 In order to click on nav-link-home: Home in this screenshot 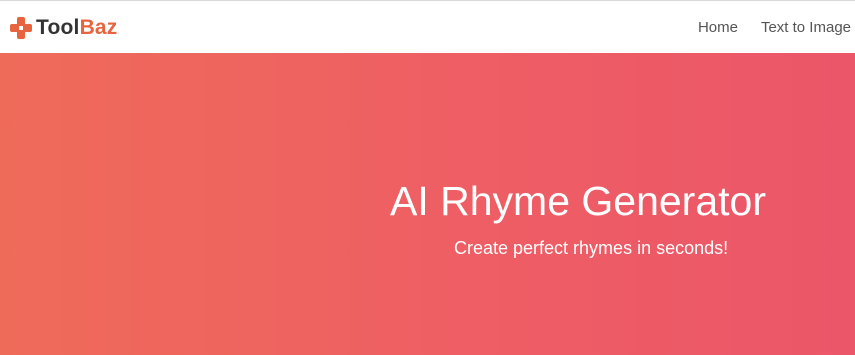, I will do `click(718, 28)`.